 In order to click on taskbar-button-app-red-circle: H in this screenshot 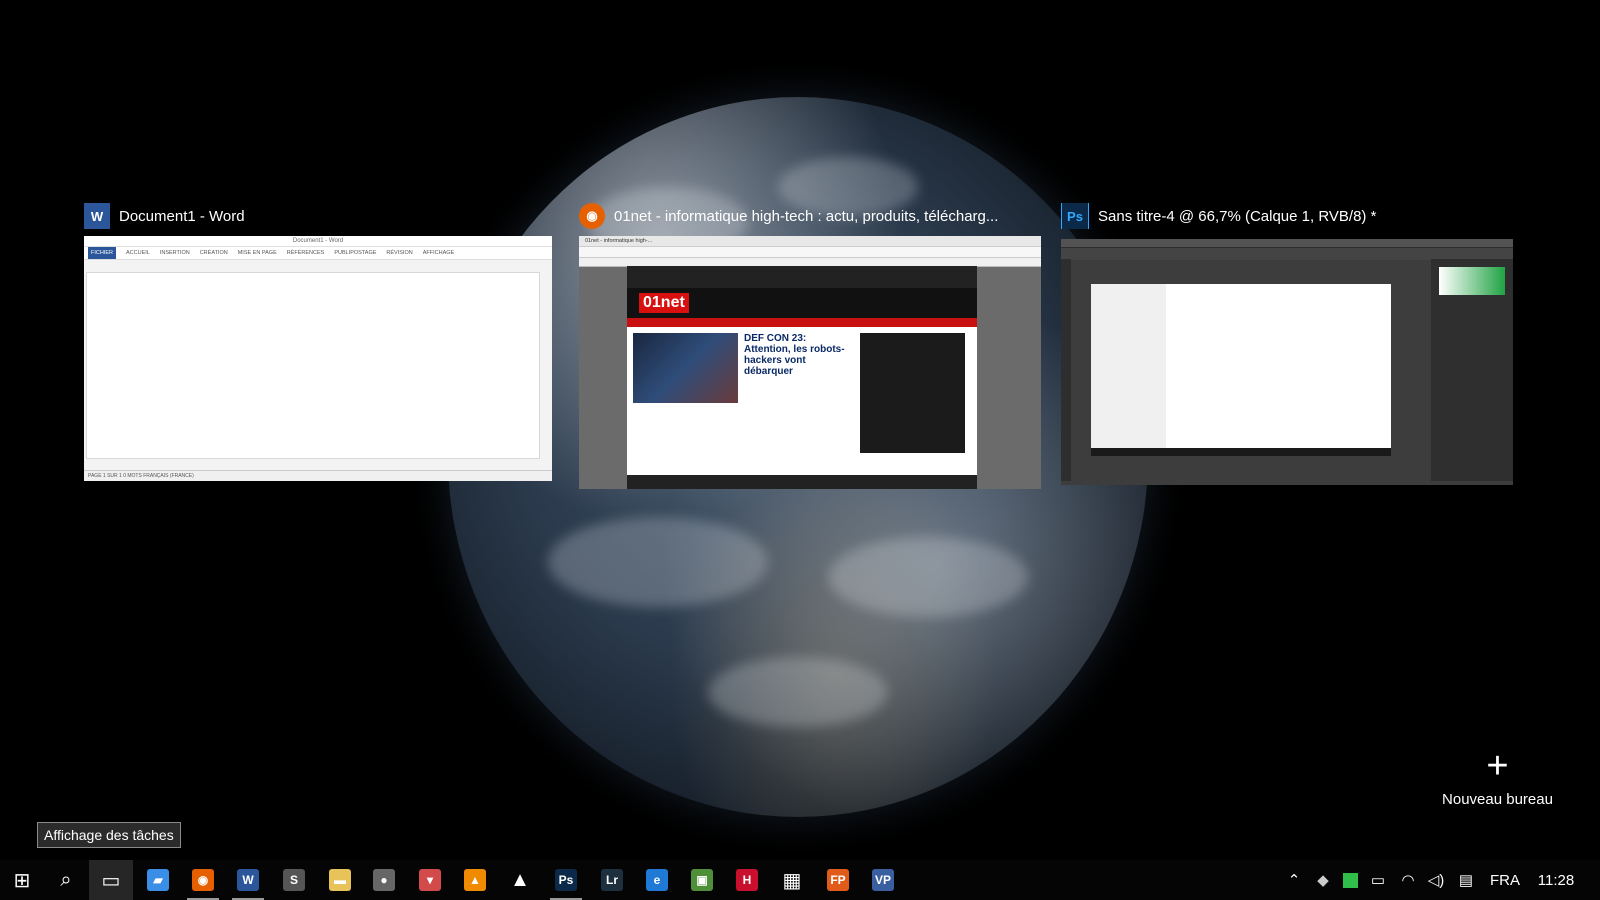, I will do `click(747, 880)`.